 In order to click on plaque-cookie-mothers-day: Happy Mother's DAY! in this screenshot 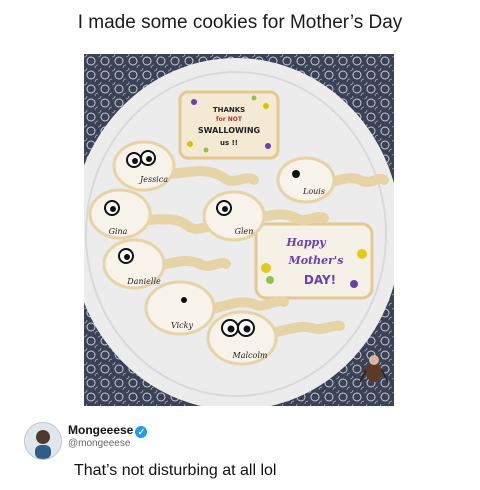, I will do `click(314, 261)`.